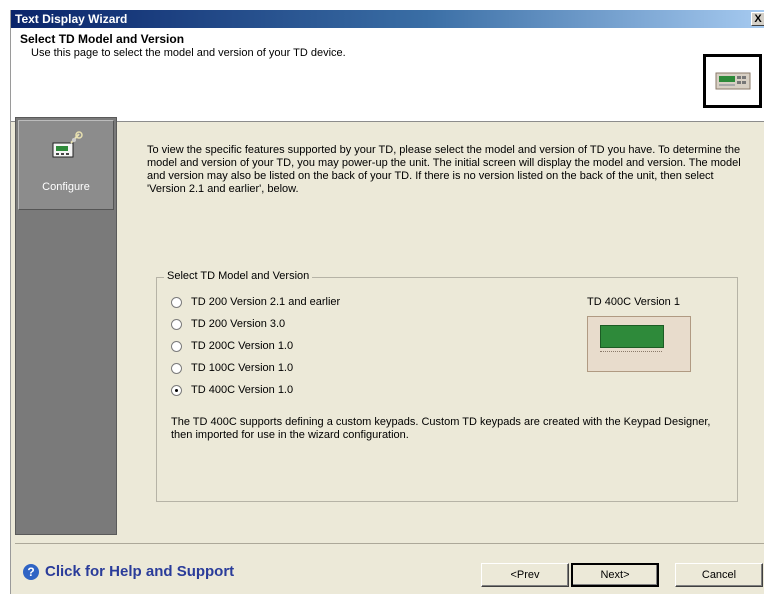 This screenshot has width=764, height=594. I want to click on footer-divider, so click(389, 543).